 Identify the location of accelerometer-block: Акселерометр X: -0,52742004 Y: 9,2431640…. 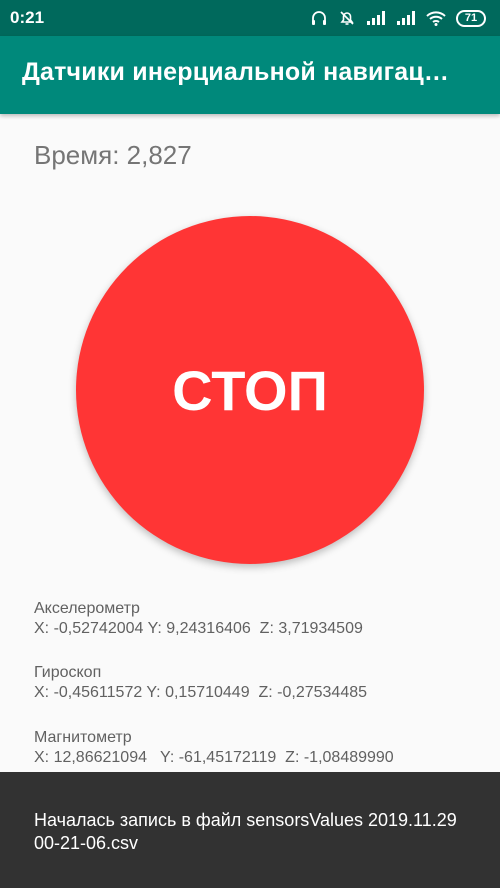
(198, 619).